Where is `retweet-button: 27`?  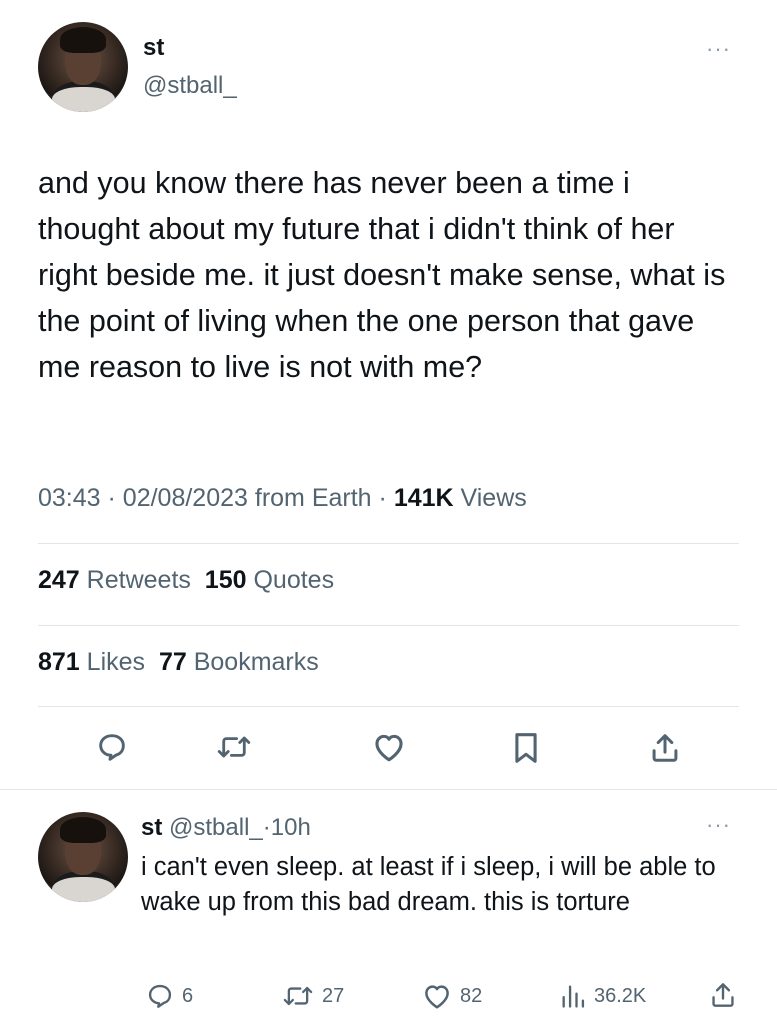 retweet-button: 27 is located at coordinates (313, 996).